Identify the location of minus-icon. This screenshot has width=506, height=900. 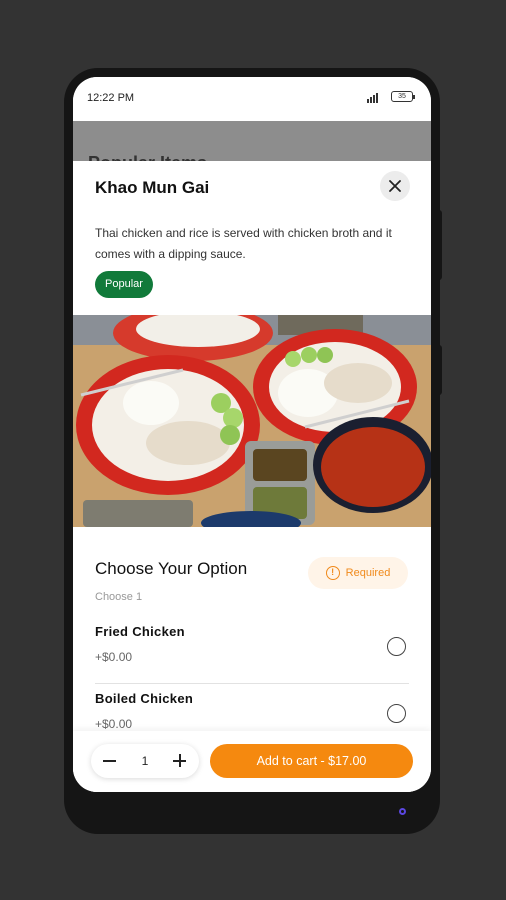
(110, 761).